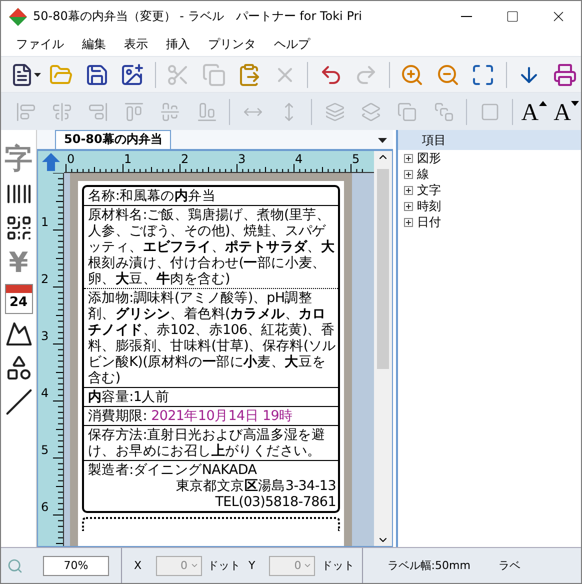  Describe the element at coordinates (412, 74) in the screenshot. I see `zoom-in-icon` at that location.